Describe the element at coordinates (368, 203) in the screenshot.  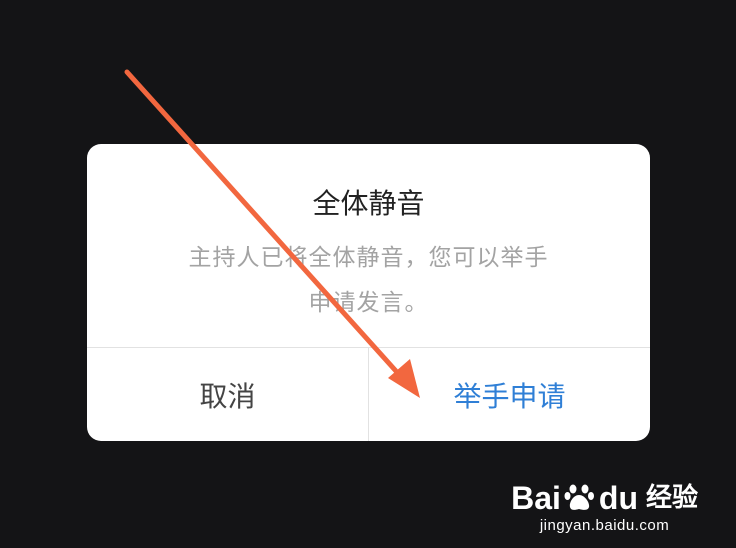
I see `dialog-title: 全体静音` at that location.